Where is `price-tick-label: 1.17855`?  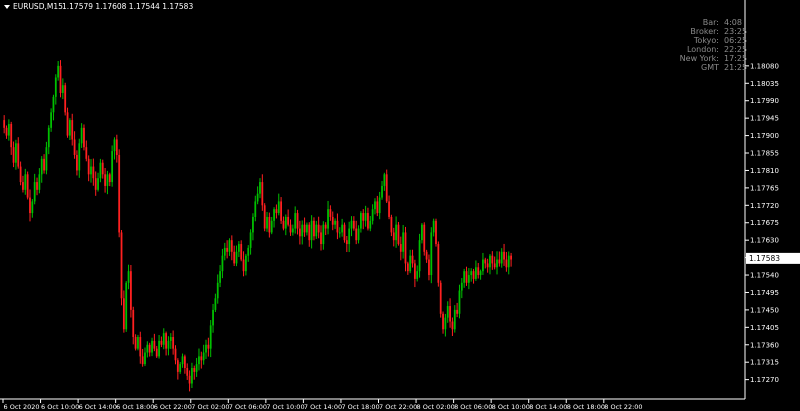 price-tick-label: 1.17855 is located at coordinates (764, 154).